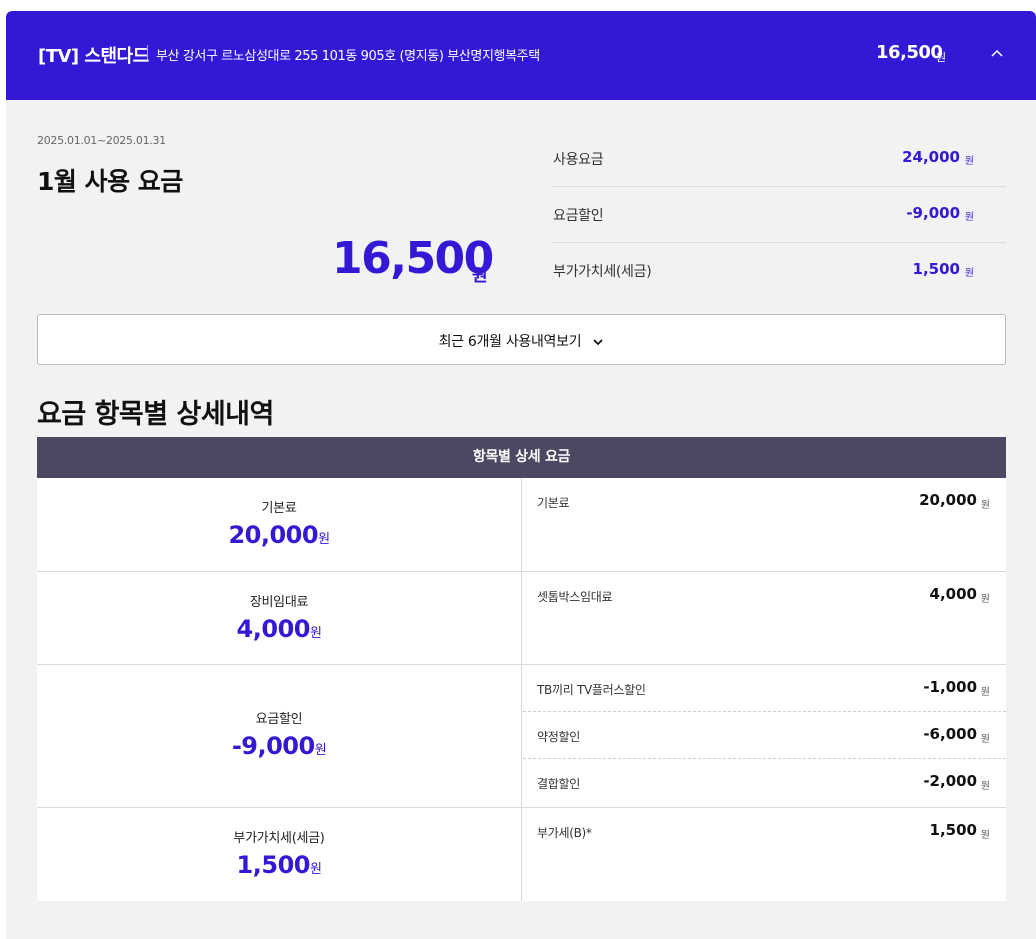 This screenshot has width=1036, height=939. I want to click on header-divider, so click(147, 52).